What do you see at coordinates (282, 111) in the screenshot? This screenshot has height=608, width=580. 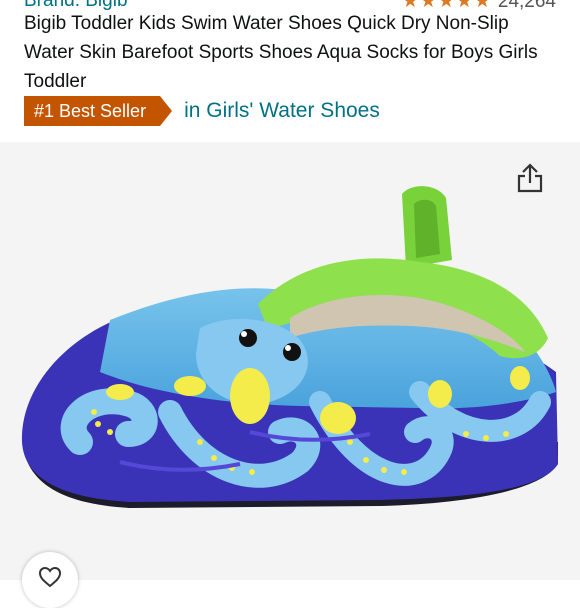 I see `best-seller-category-link: in Girls' Water Shoes` at bounding box center [282, 111].